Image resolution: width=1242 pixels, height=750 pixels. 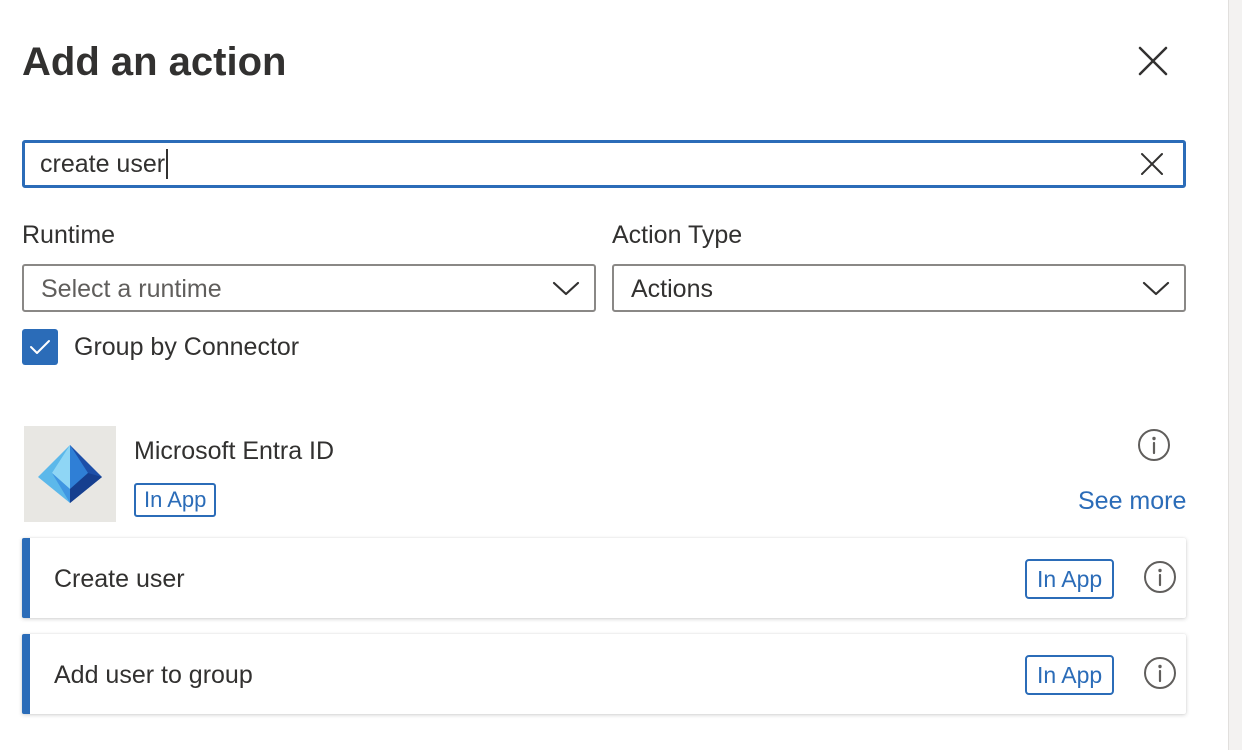 What do you see at coordinates (69, 235) in the screenshot?
I see `runtime-label: Runtime` at bounding box center [69, 235].